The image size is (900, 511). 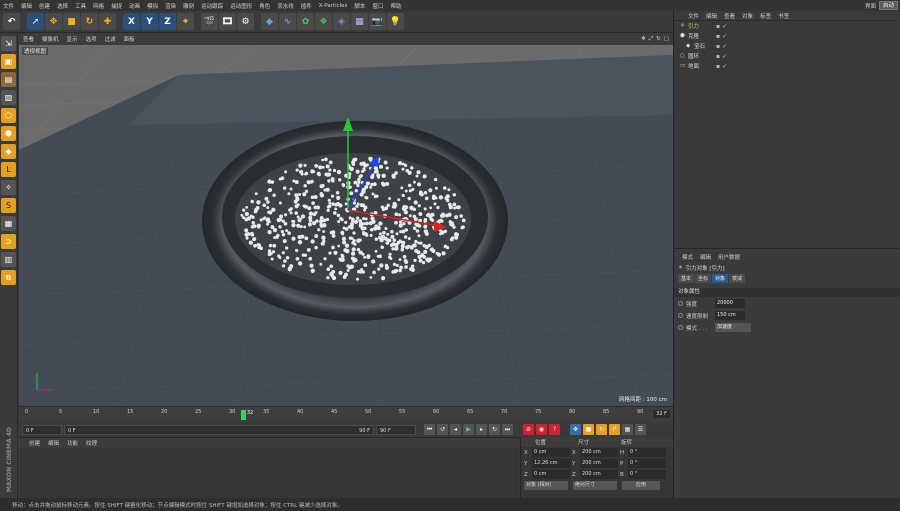 I want to click on menu-item: 运动图形, so click(x=241, y=6).